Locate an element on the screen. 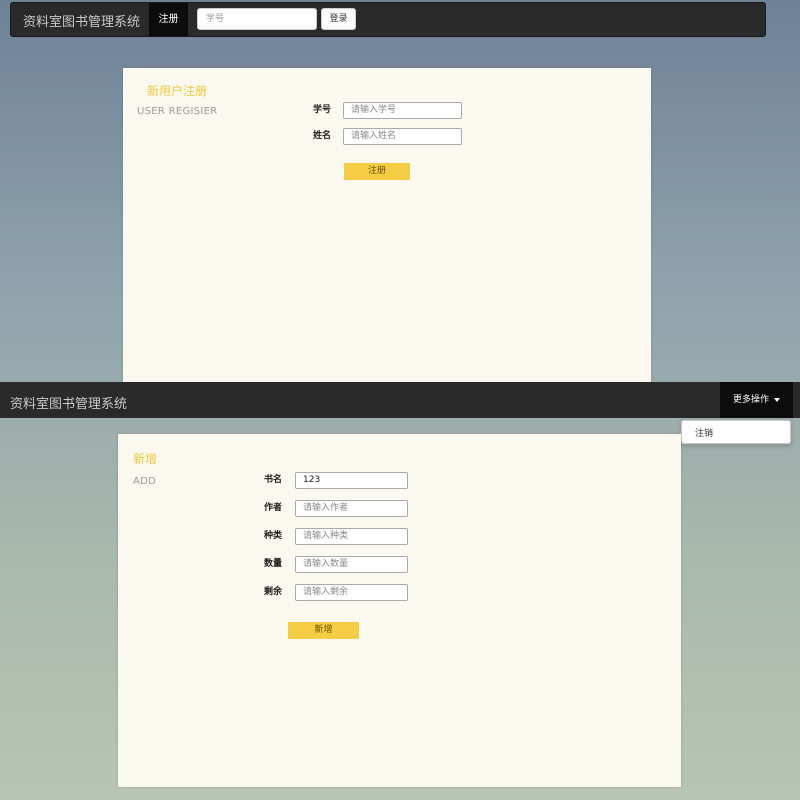 This screenshot has height=800, width=800. book-name-field: 123 is located at coordinates (351, 480).